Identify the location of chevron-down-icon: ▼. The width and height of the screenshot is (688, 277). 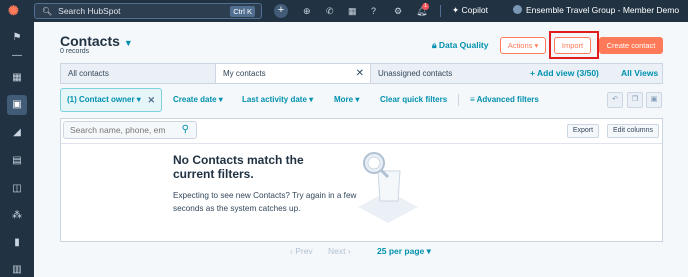
(128, 43).